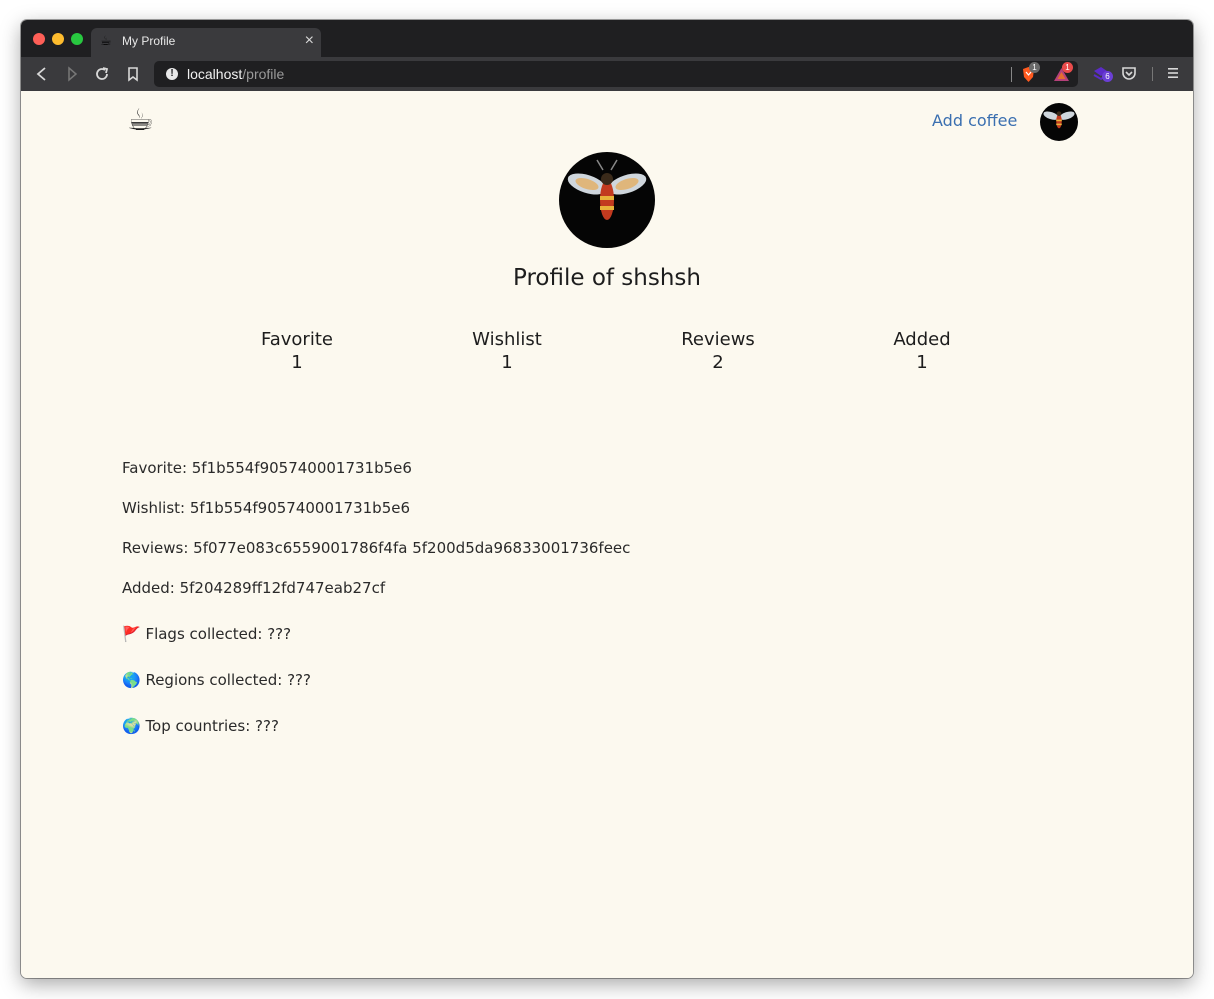 Image resolution: width=1214 pixels, height=999 pixels. Describe the element at coordinates (77, 39) in the screenshot. I see `zoom-window-button` at that location.